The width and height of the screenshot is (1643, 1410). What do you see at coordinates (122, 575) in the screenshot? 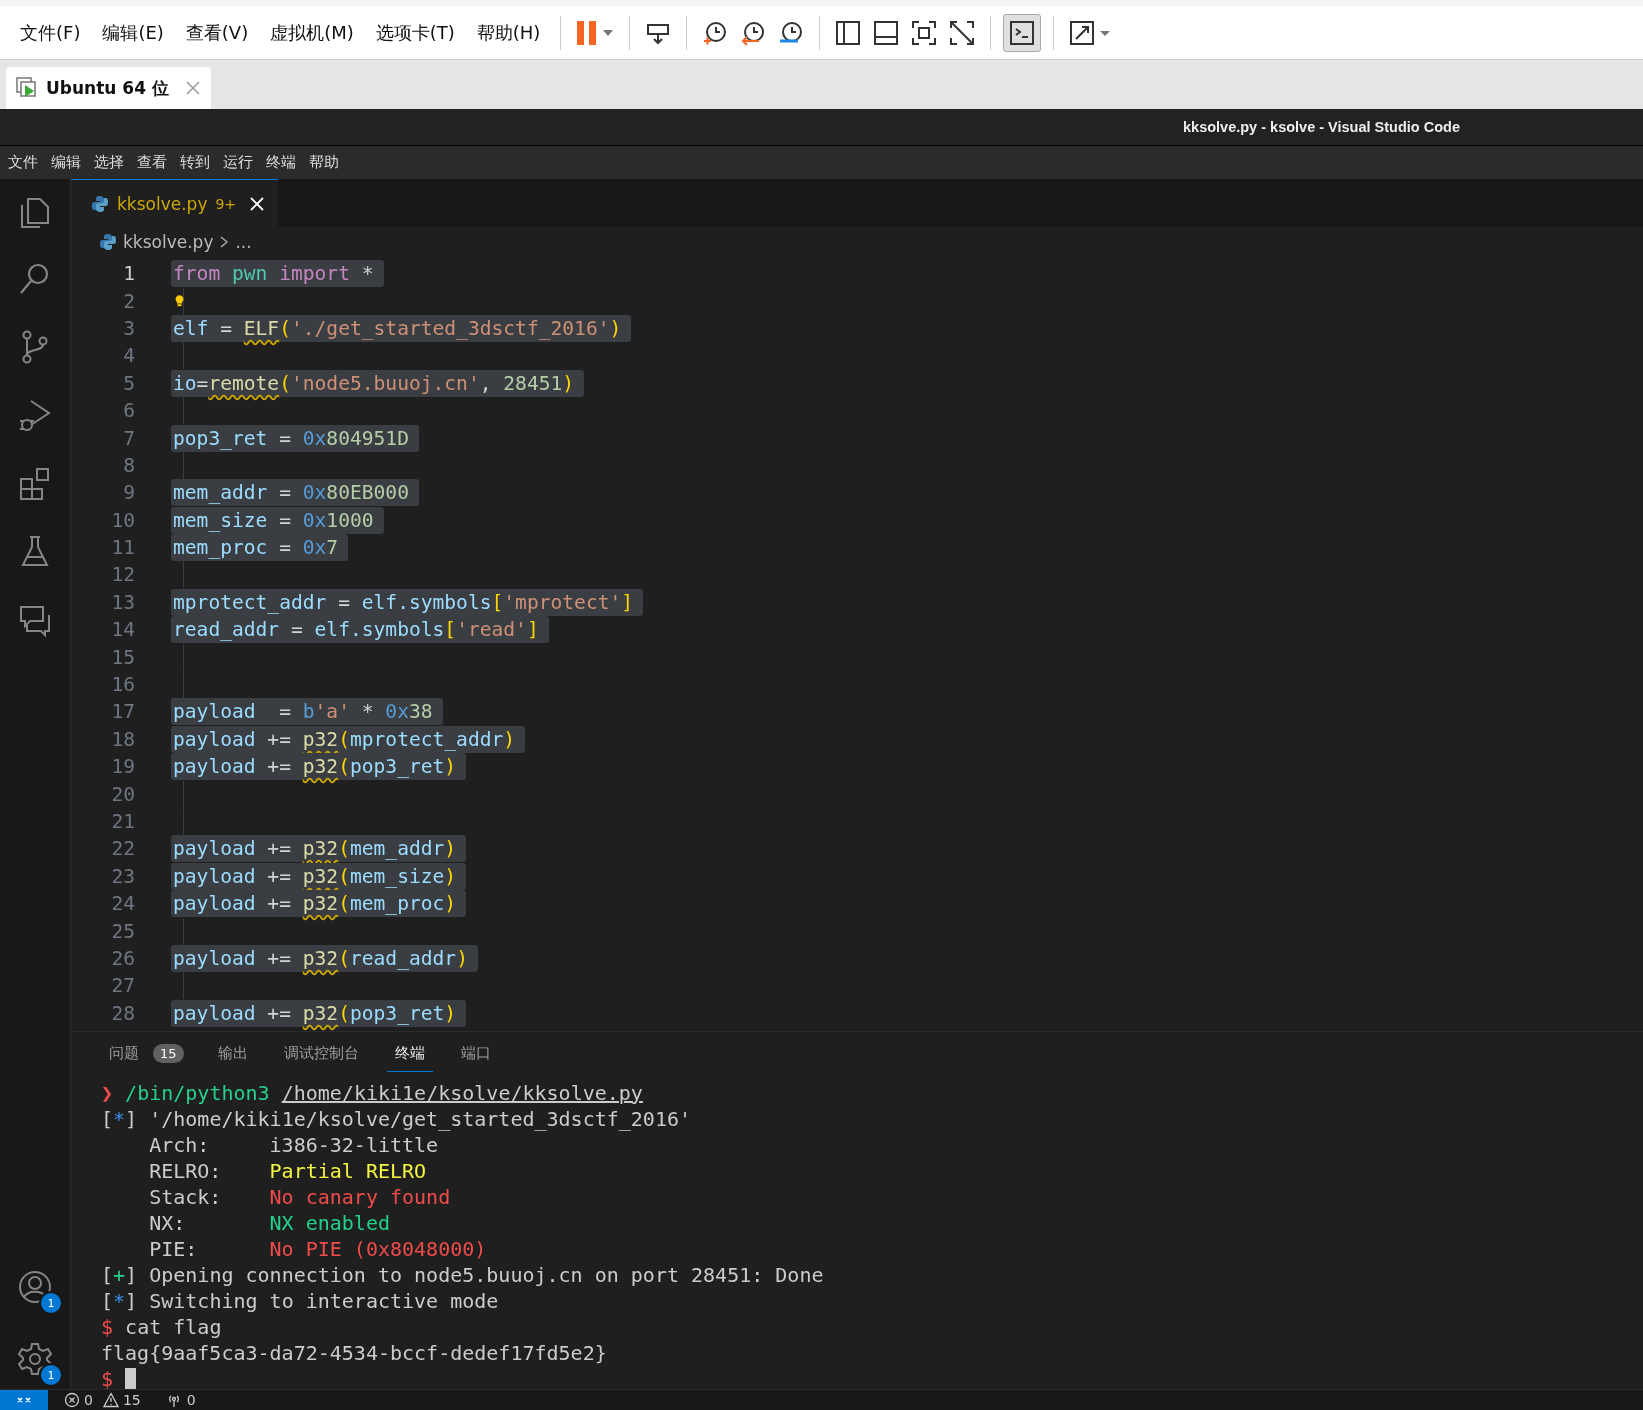
I see `line-number: 12` at bounding box center [122, 575].